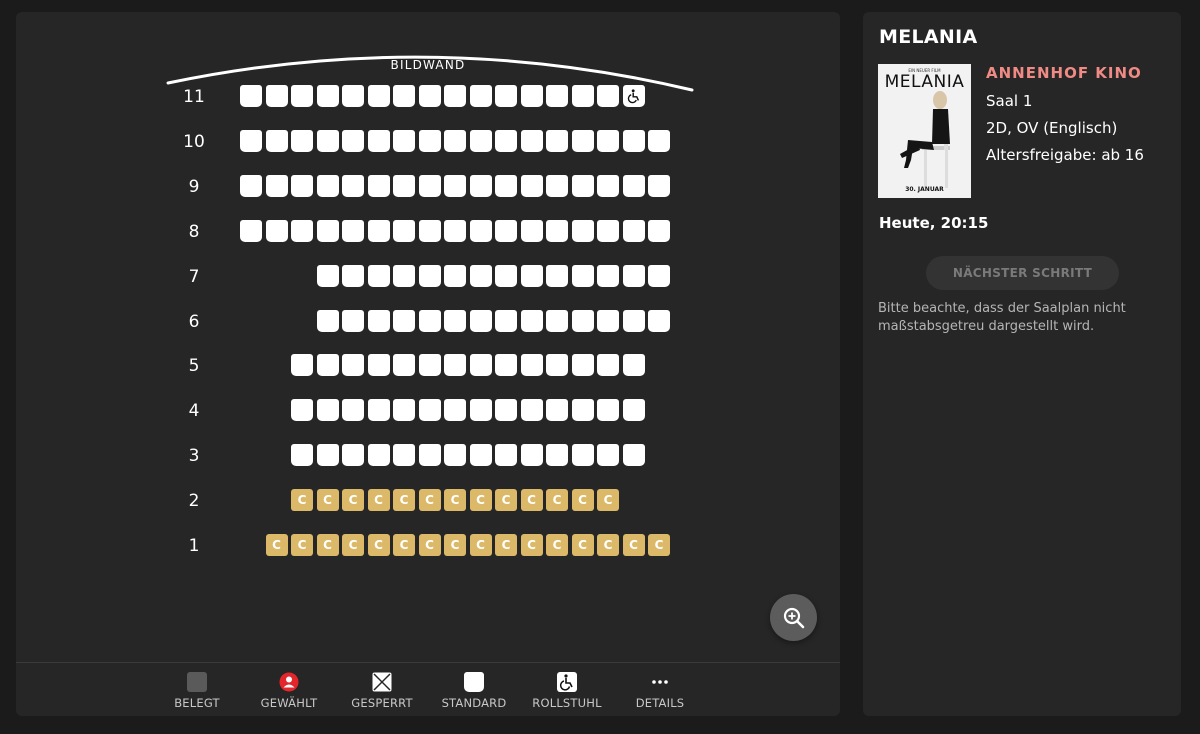 This screenshot has width=1200, height=734. Describe the element at coordinates (633, 96) in the screenshot. I see `wheelchair-seat` at that location.